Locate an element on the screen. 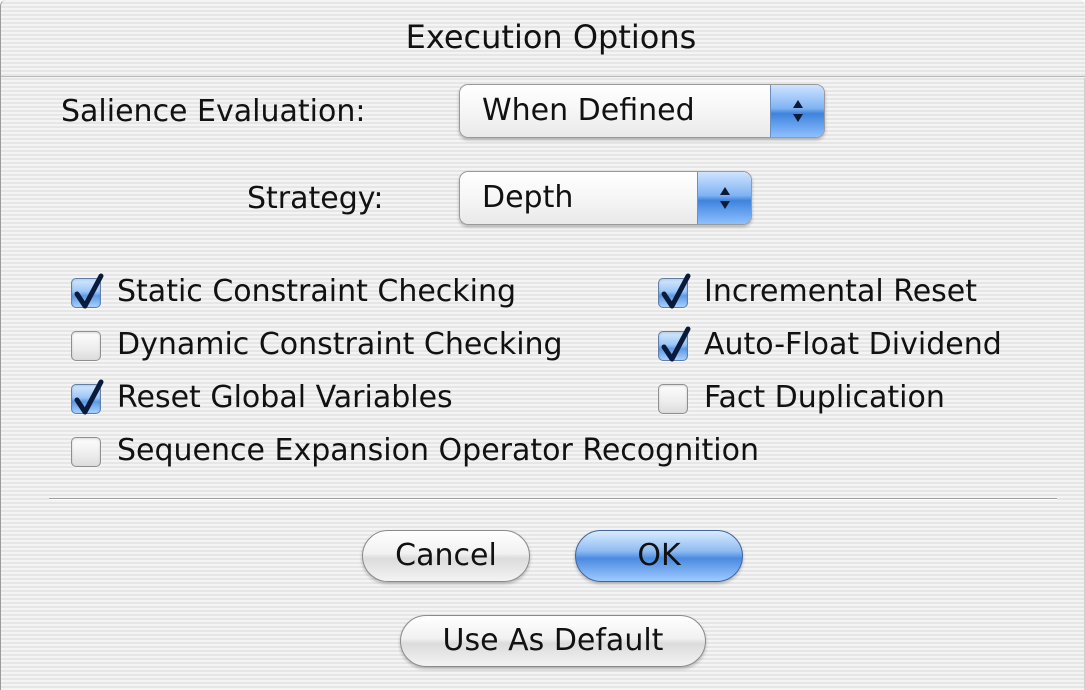 This screenshot has height=690, width=1085. sequence-expansion-checkbox is located at coordinates (86, 452).